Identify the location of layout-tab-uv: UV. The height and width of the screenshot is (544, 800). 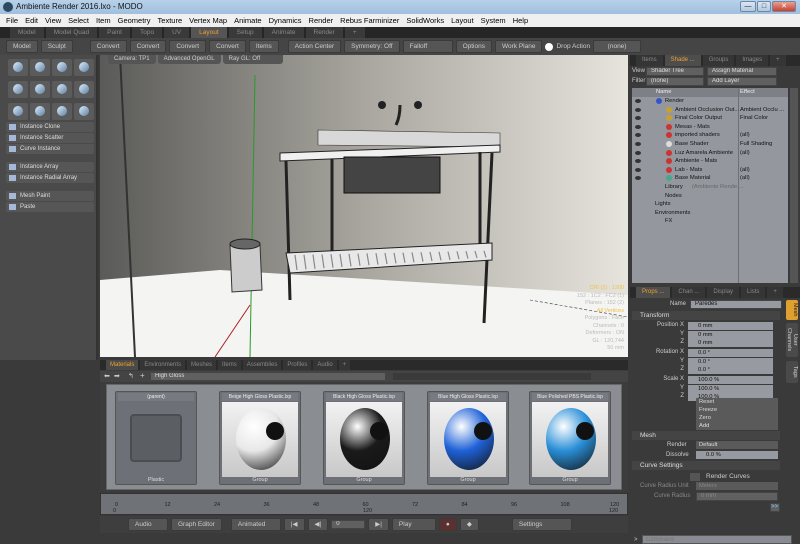
(177, 32).